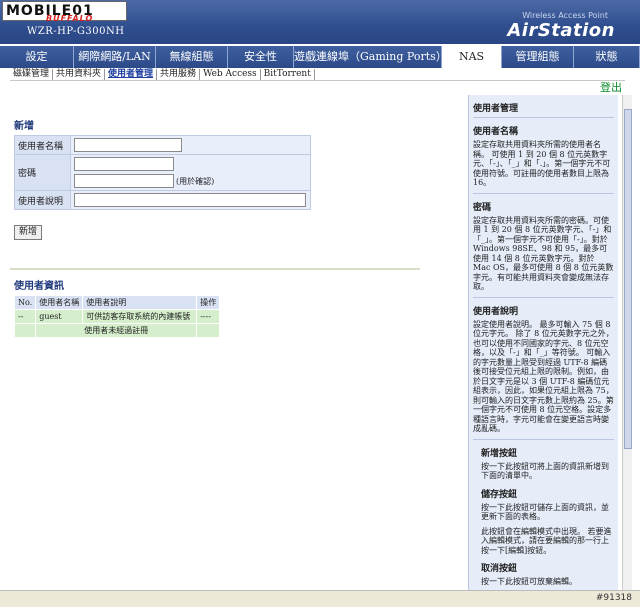  I want to click on row-description: 可供訪客存取系統的內建帳號, so click(140, 316).